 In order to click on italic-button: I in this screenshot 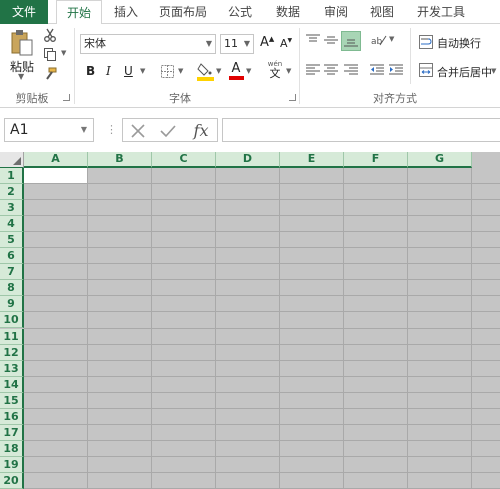, I will do `click(108, 71)`.